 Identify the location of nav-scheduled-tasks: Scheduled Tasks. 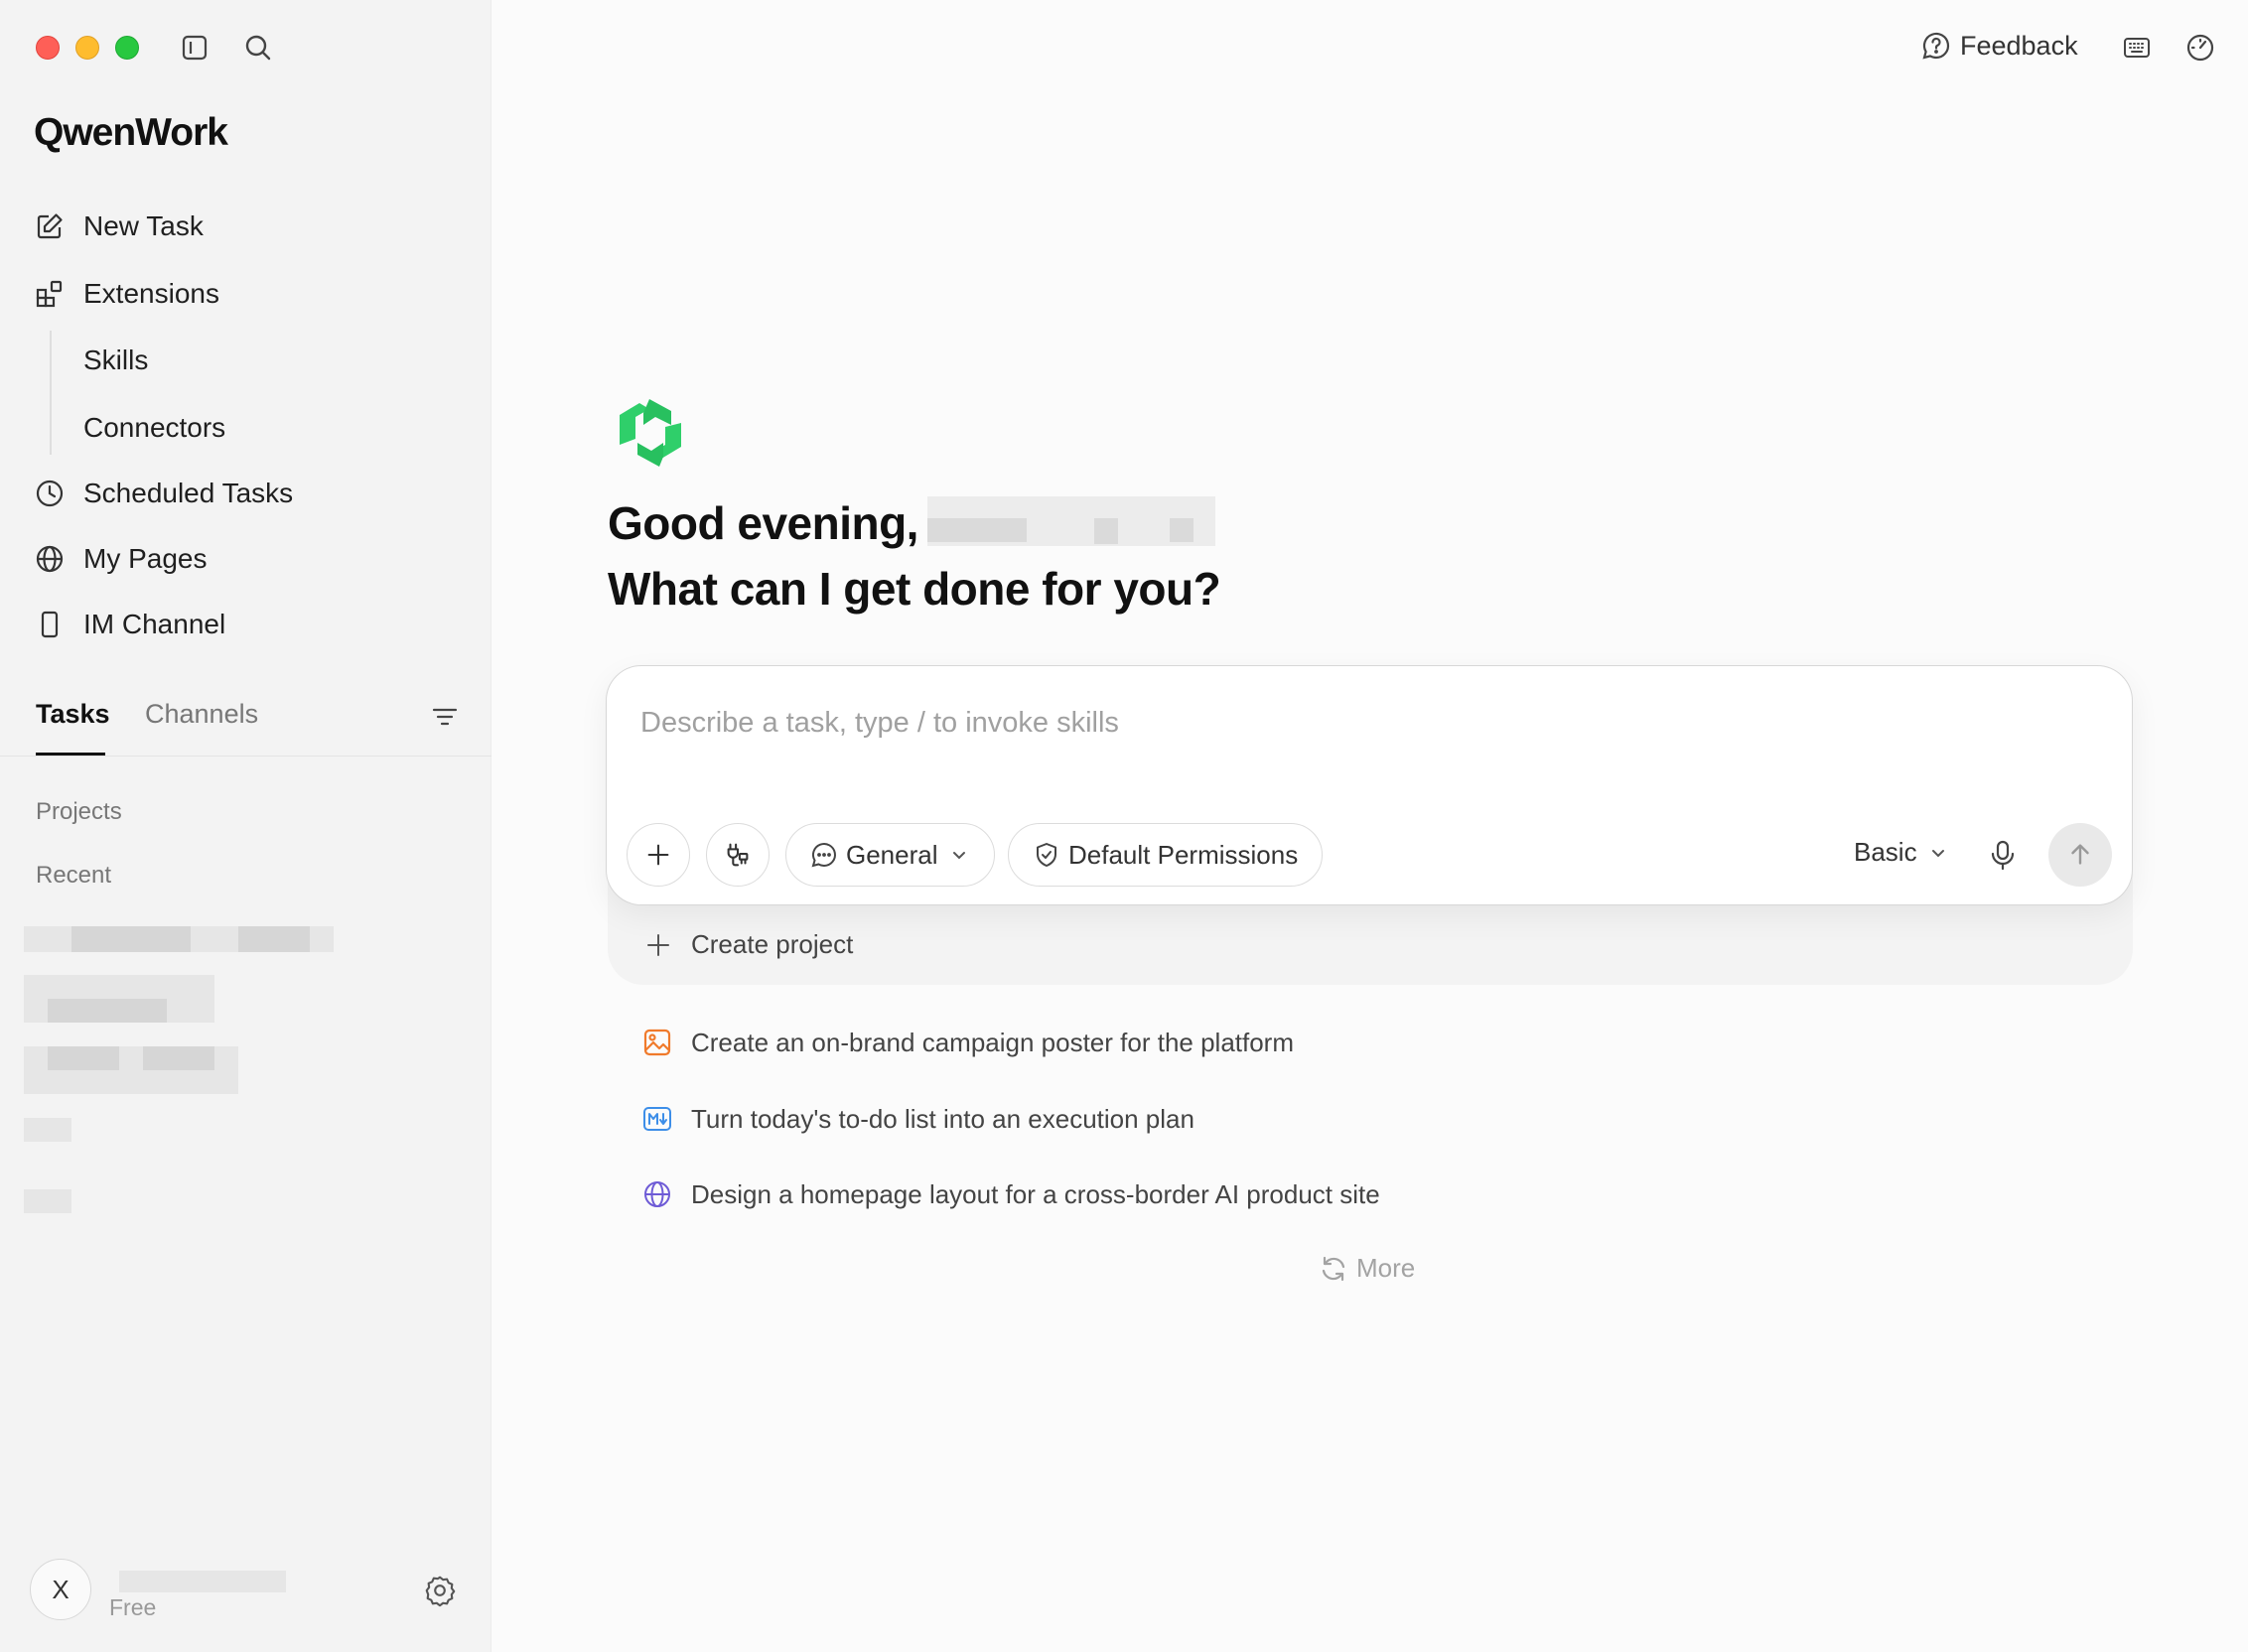
(163, 494).